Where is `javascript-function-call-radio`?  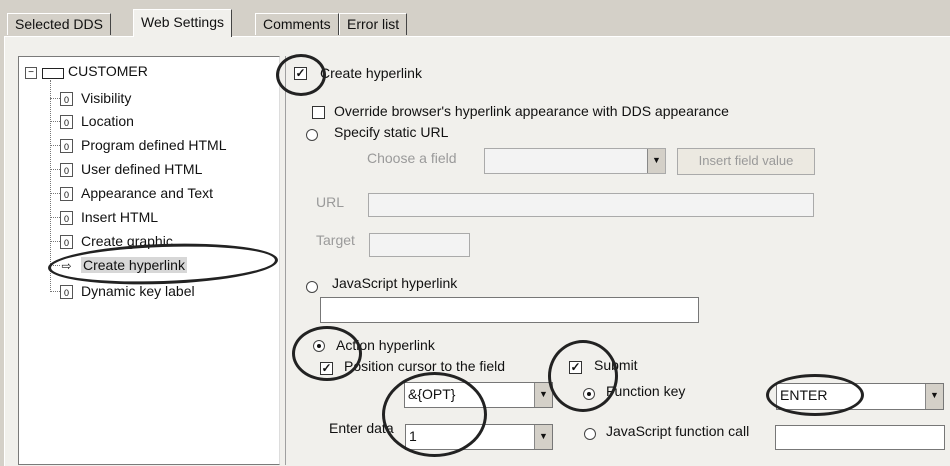
javascript-function-call-radio is located at coordinates (590, 434).